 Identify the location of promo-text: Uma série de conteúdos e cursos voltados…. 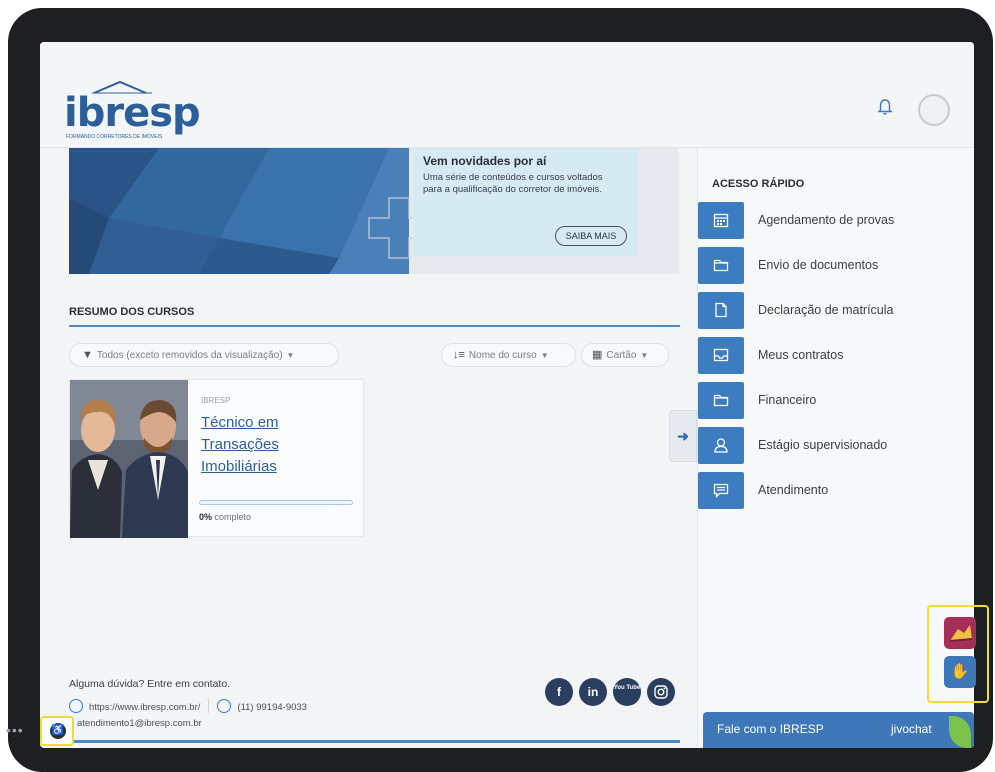
(513, 183).